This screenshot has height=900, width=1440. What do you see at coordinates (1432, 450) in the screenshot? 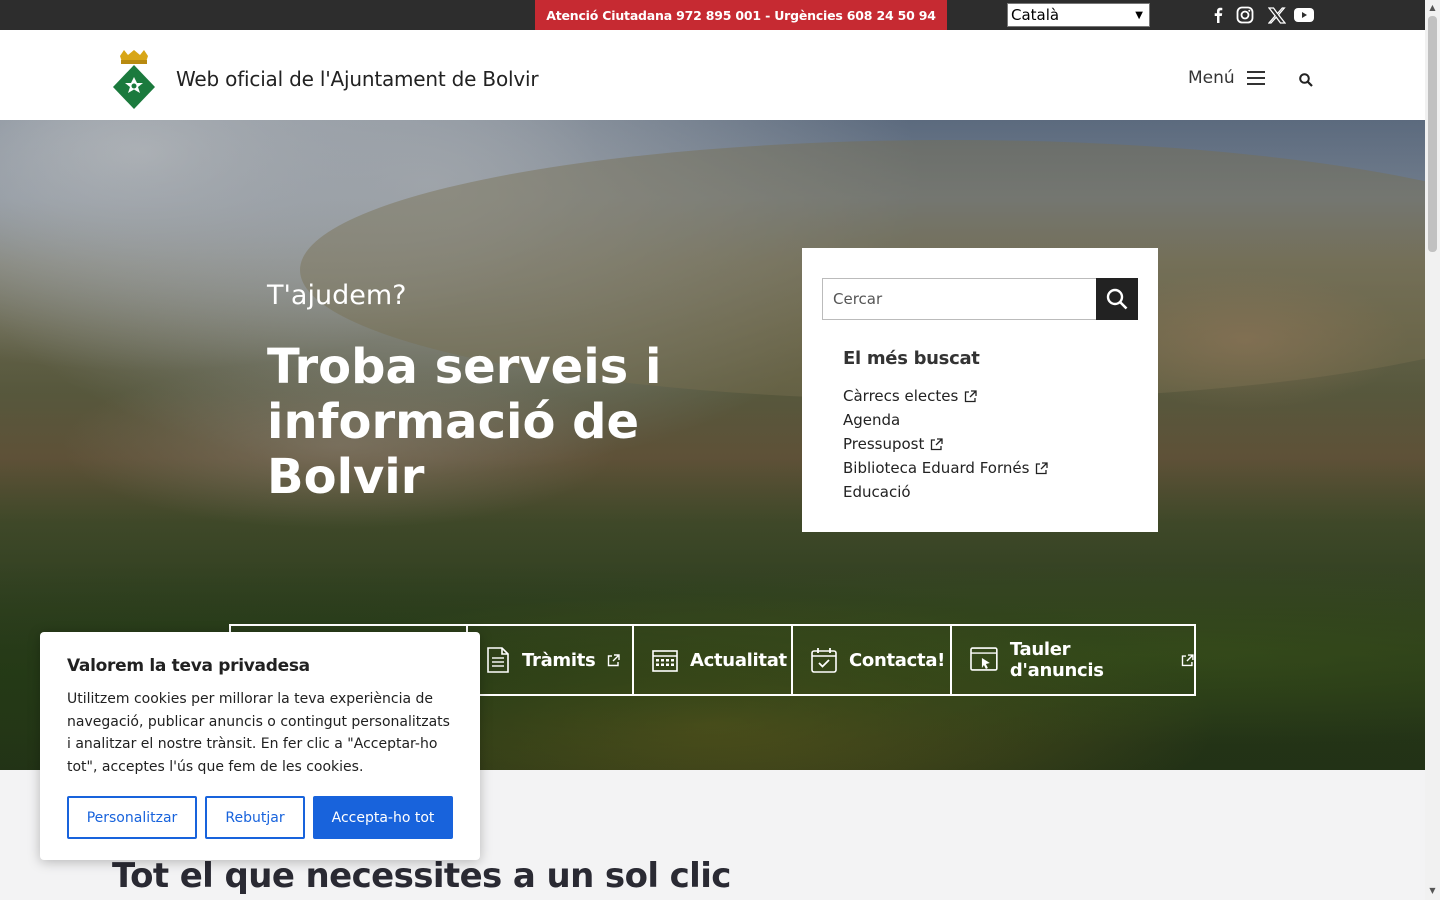
I see `page-scrollbar: ▲ ▼` at bounding box center [1432, 450].